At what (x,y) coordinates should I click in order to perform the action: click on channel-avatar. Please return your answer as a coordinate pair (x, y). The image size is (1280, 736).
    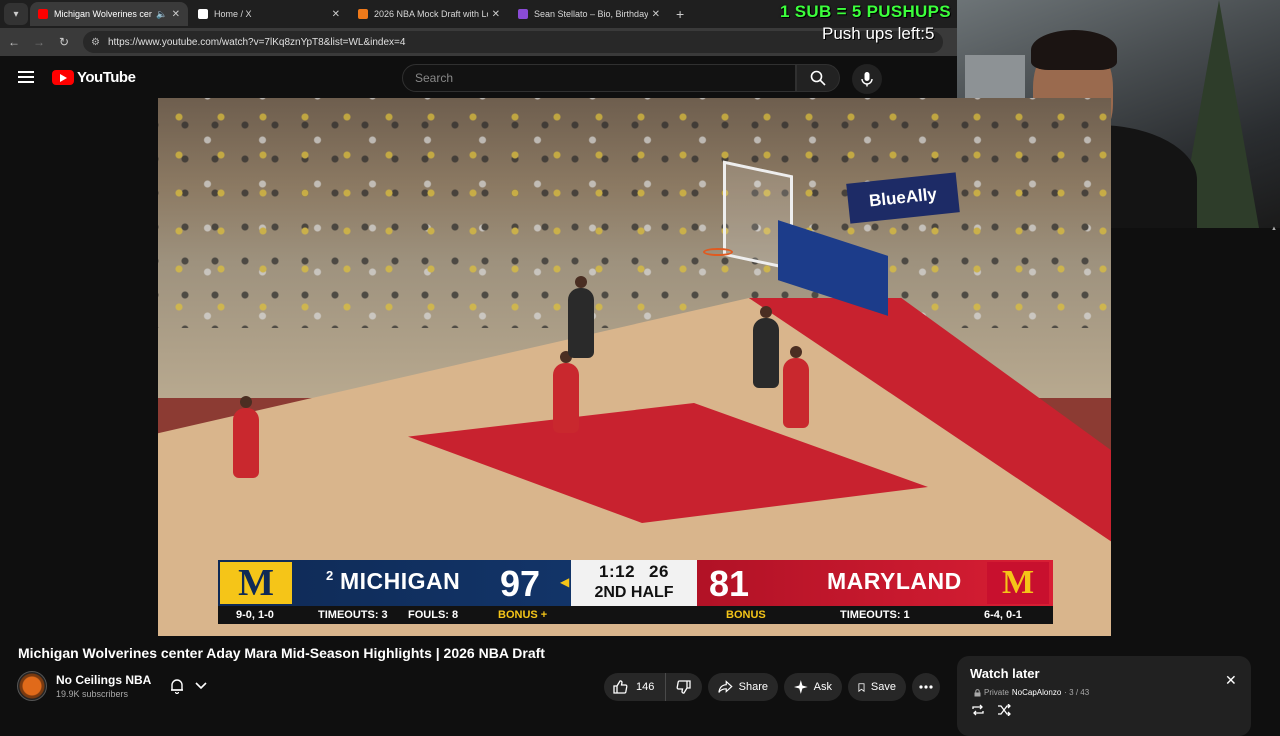
    Looking at the image, I should click on (32, 686).